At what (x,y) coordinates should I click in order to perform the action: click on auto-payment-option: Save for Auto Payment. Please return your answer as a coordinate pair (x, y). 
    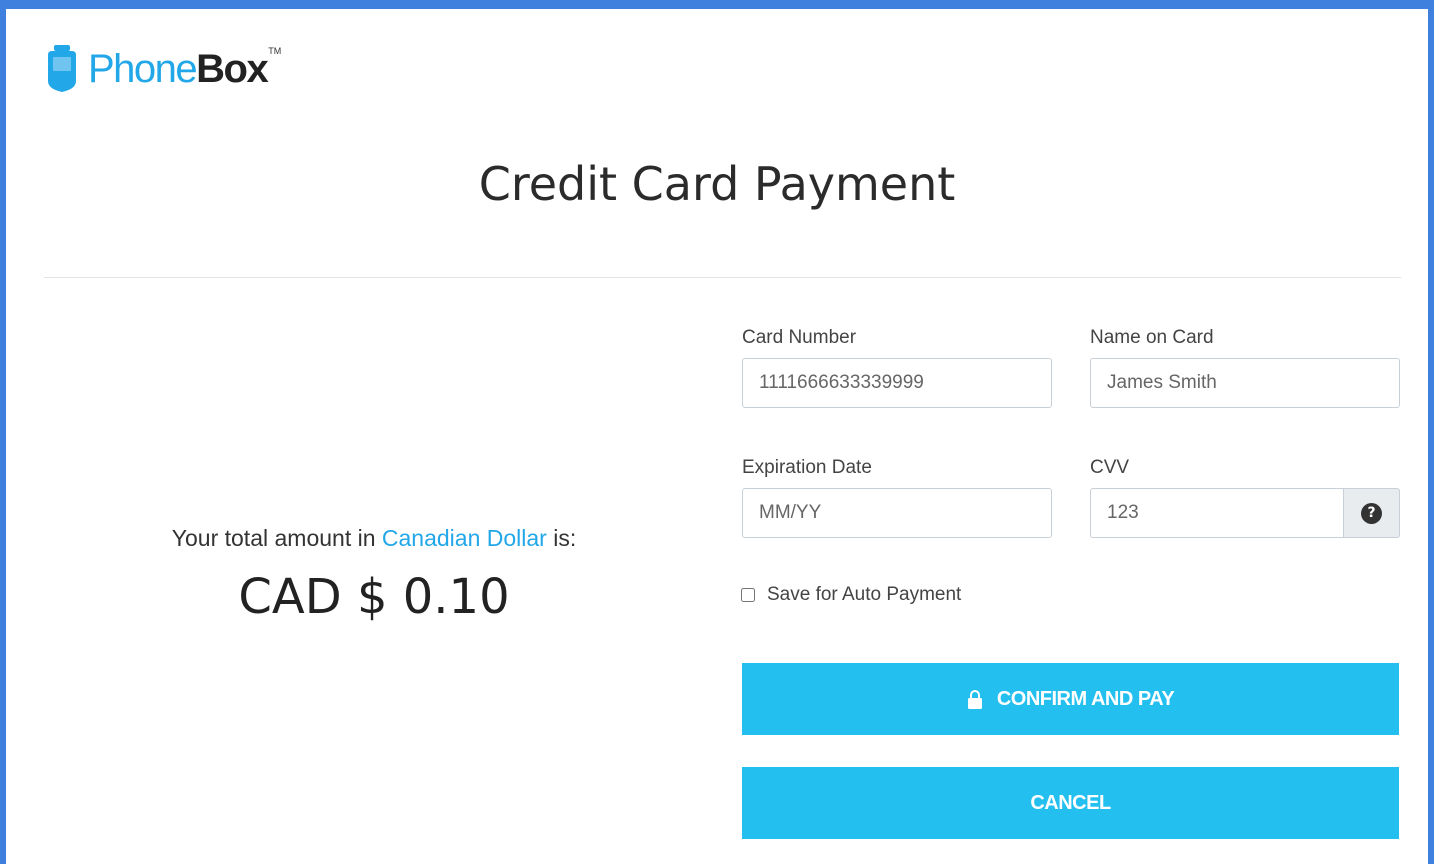
    Looking at the image, I should click on (851, 595).